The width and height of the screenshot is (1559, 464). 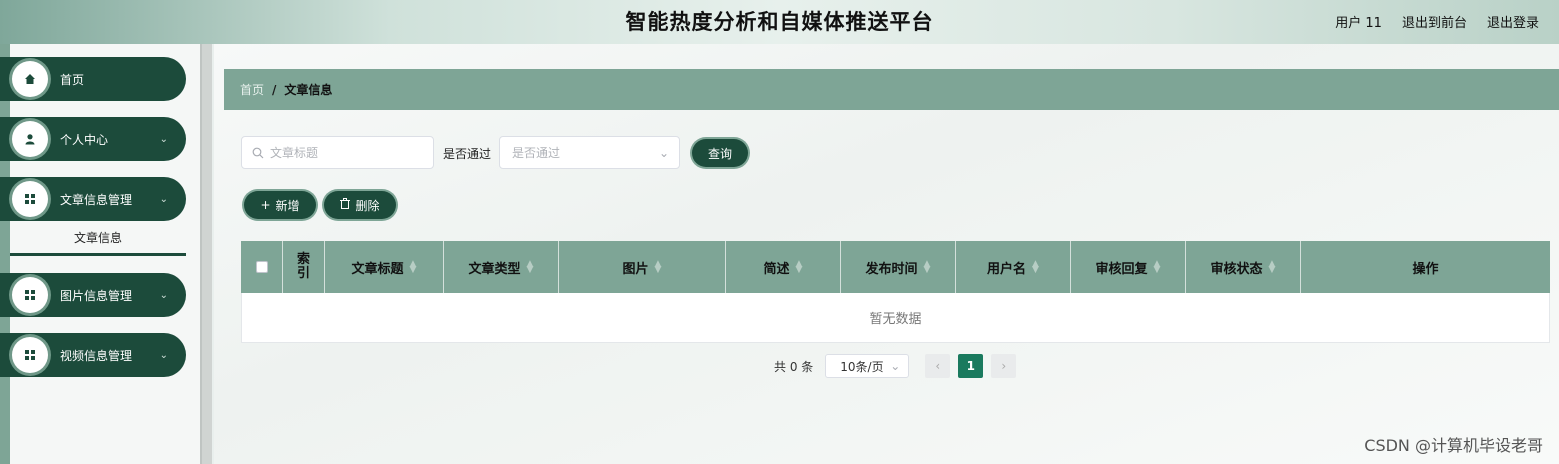 I want to click on query-button: 查询, so click(x=720, y=153).